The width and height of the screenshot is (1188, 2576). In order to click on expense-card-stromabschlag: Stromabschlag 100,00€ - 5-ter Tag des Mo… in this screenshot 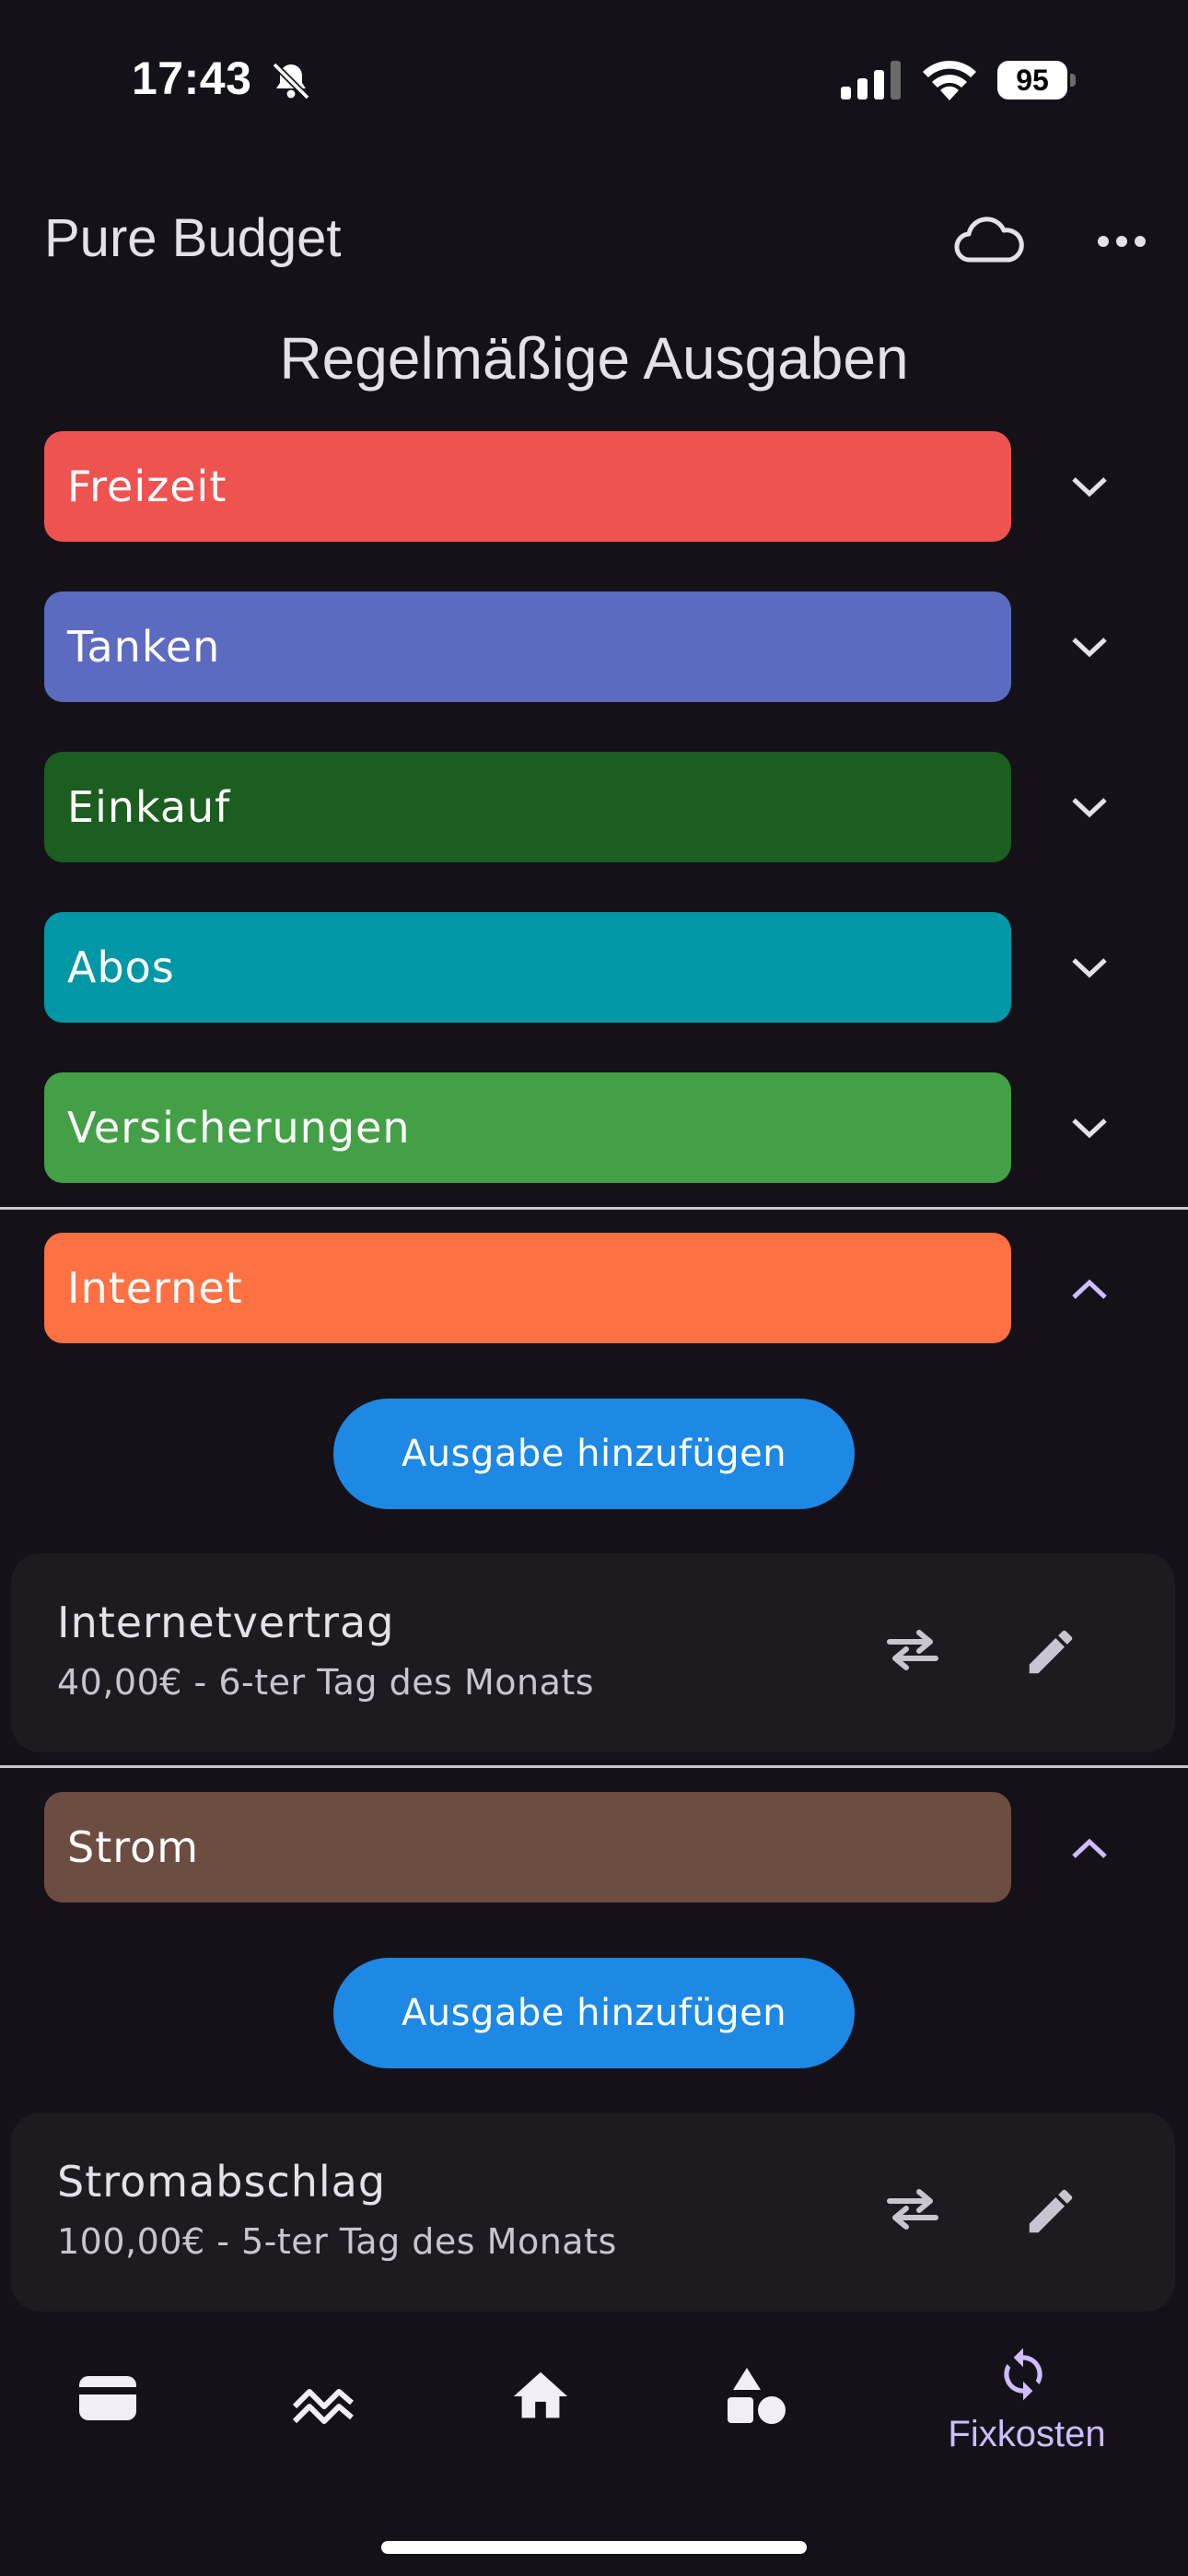, I will do `click(593, 2213)`.